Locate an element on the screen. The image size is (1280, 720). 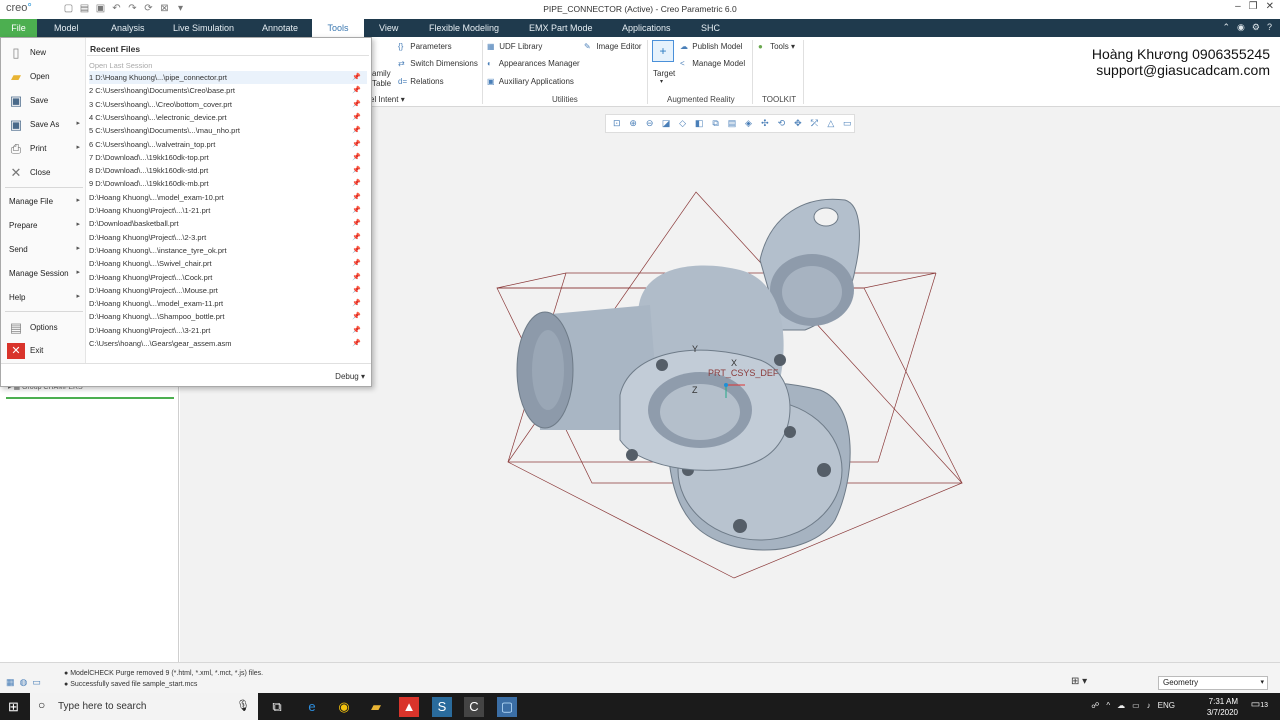
language-indicator: ENG is located at coordinates (1166, 705).